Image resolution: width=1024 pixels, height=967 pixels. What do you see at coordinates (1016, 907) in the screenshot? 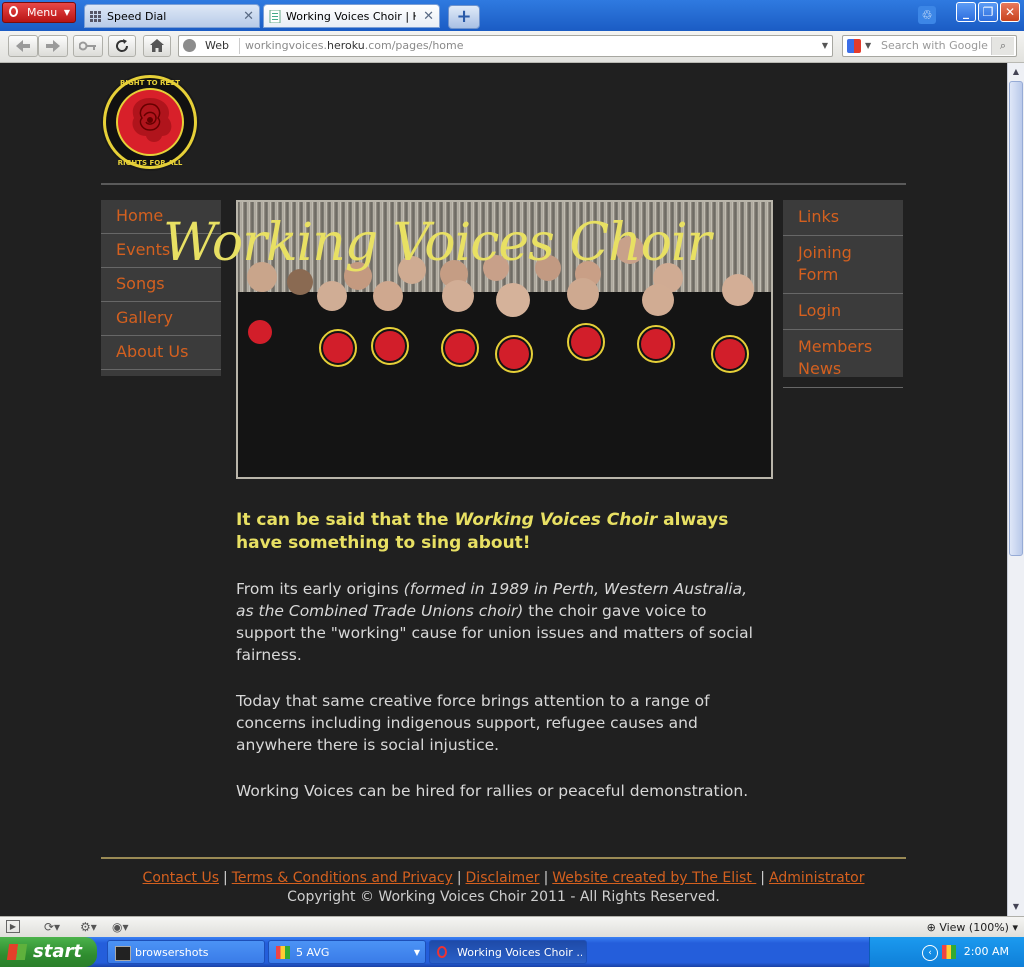
I see `scroll-down-icon: ▼` at bounding box center [1016, 907].